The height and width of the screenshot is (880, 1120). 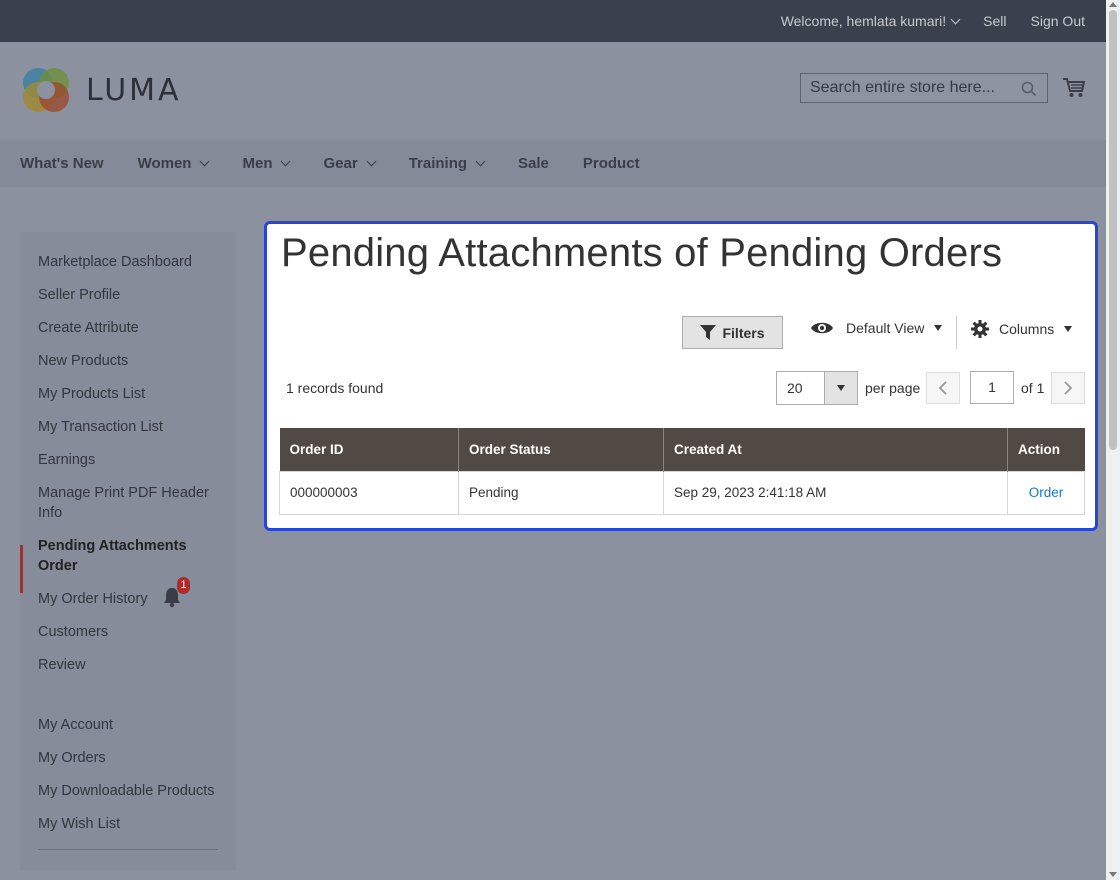 I want to click on sidebar-item-my-wish-list: My Wish List, so click(x=133, y=824).